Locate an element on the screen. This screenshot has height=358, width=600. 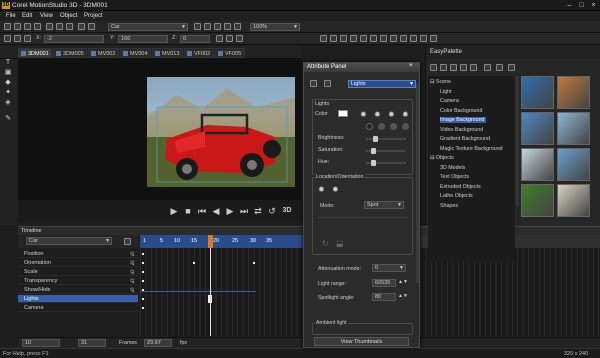
track-position: Position ꝗ is located at coordinates (78, 254).